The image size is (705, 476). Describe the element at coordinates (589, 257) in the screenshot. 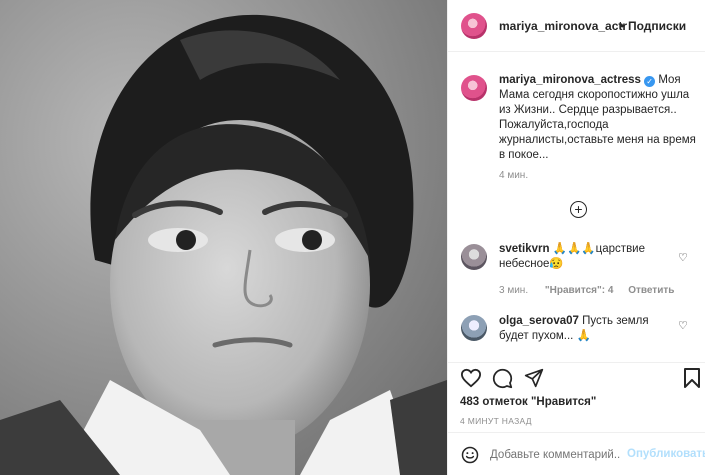

I see `comment-1-body: svetikvrn 🙏🙏🙏царствие небесное😥` at that location.